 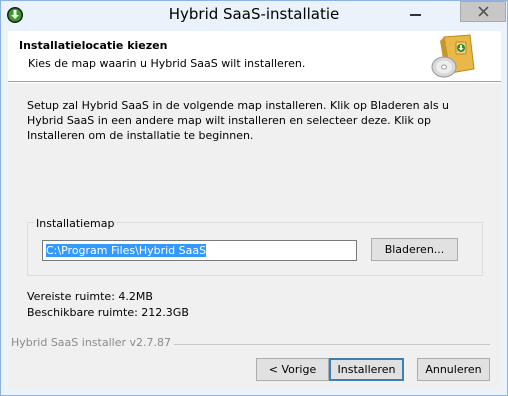 I want to click on cancel-button: Annuleren, so click(x=453, y=369).